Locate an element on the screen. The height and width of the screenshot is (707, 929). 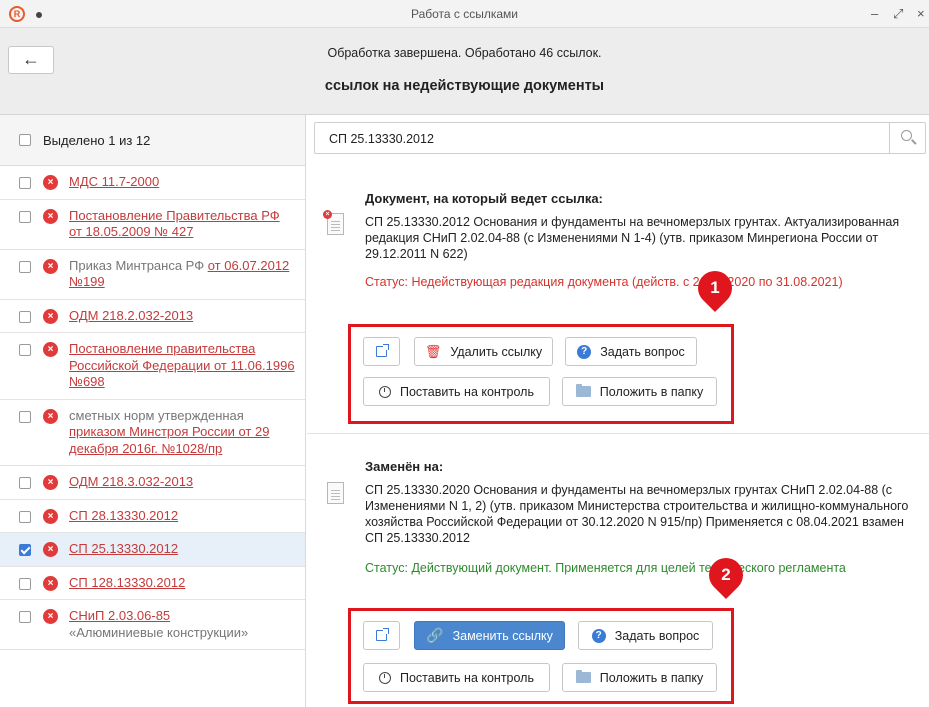
list-item: × ОДМ 218.3.032-2013 is located at coordinates (152, 483).